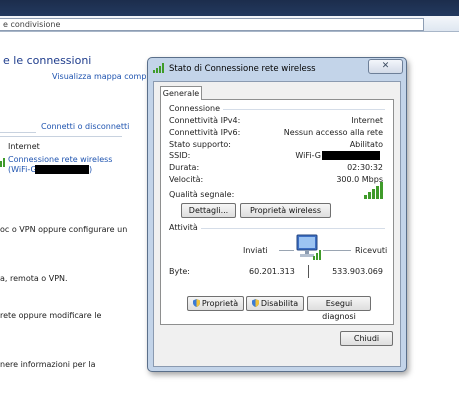 This screenshot has width=459, height=420. I want to click on wireless-ssid-link: (WiFi-G, so click(22, 169).